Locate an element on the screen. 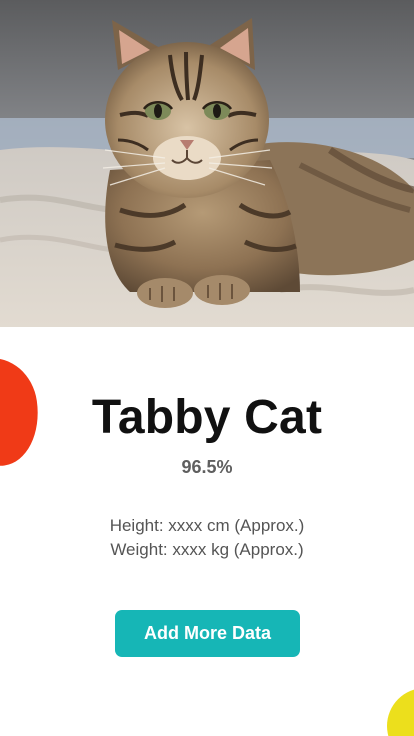 The height and width of the screenshot is (736, 414). decorative-yellow-blob is located at coordinates (400, 712).